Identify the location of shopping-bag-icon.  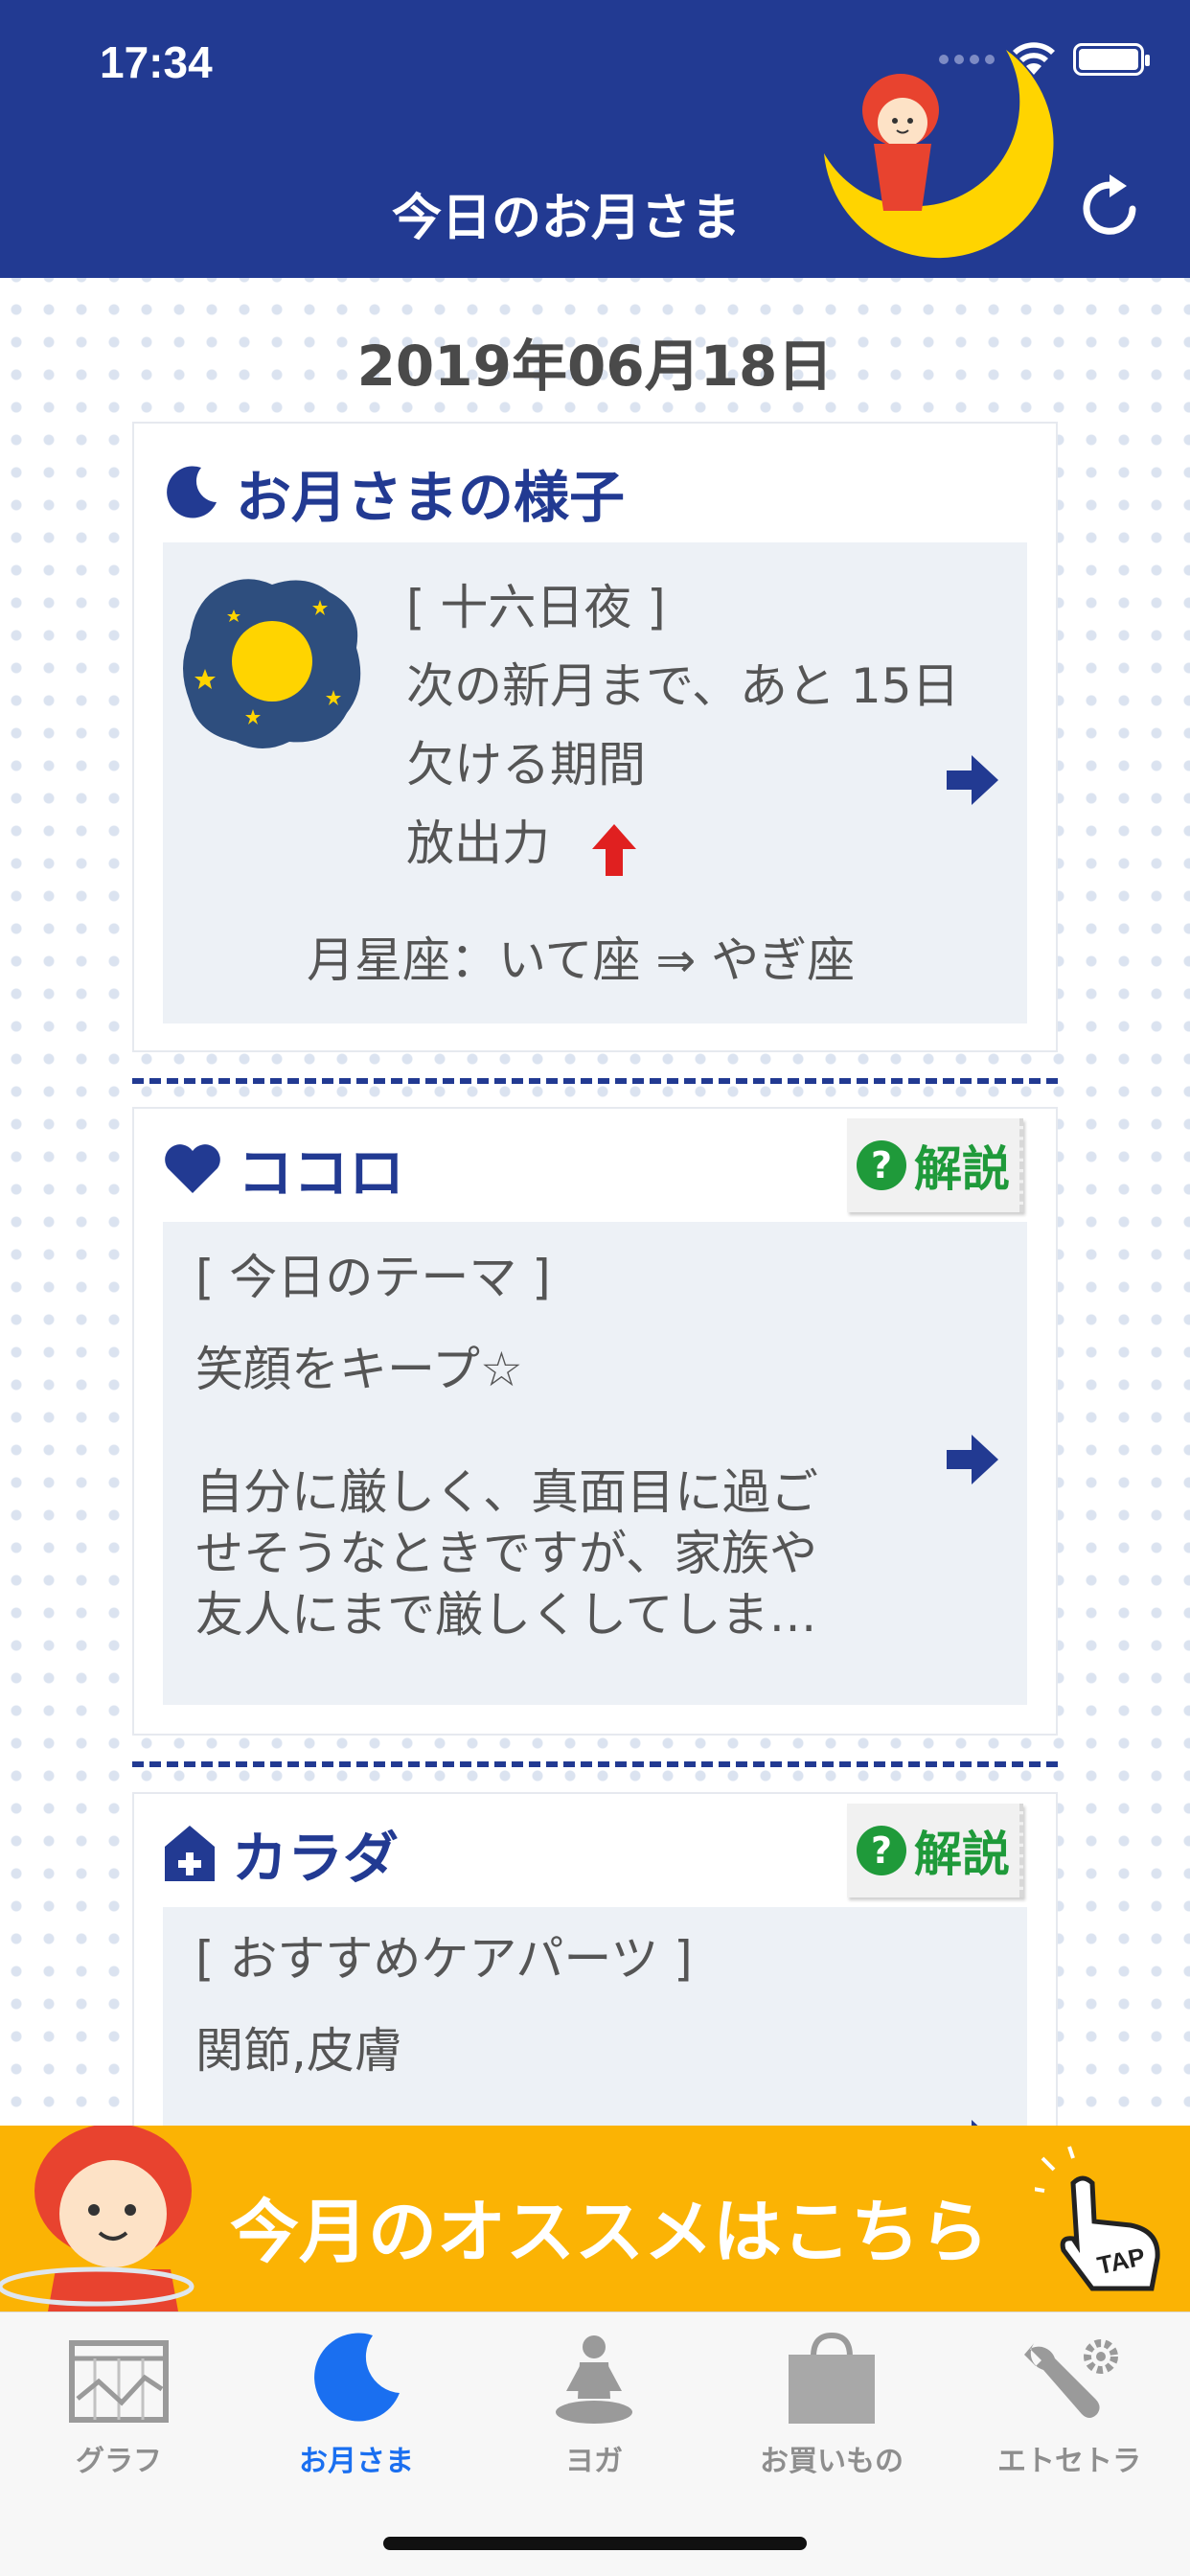
(832, 2378).